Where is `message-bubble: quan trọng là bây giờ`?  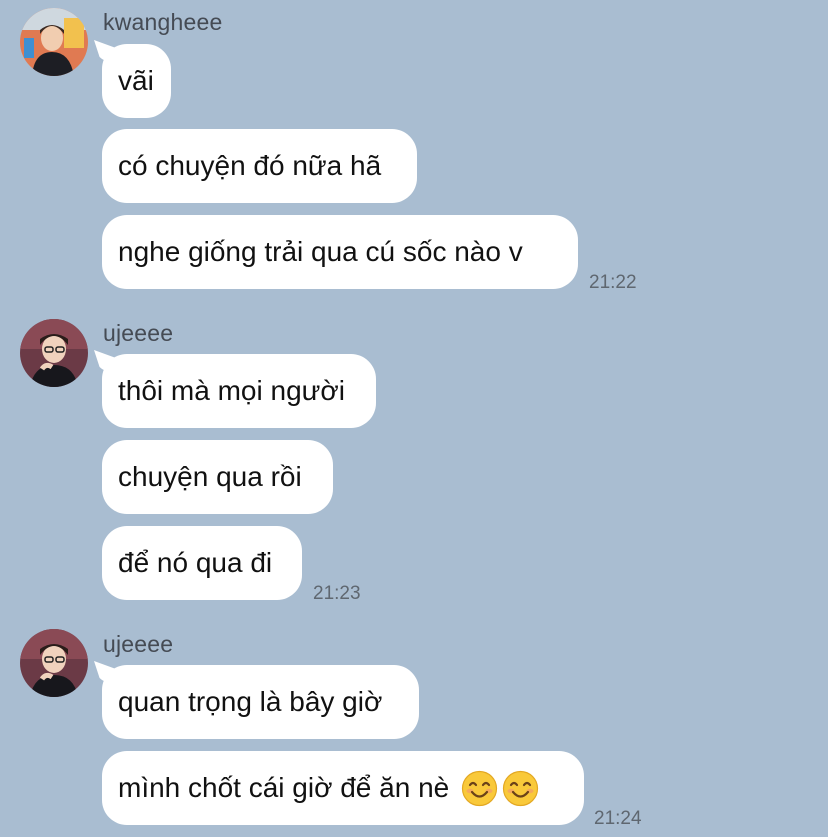 message-bubble: quan trọng là bây giờ is located at coordinates (260, 702).